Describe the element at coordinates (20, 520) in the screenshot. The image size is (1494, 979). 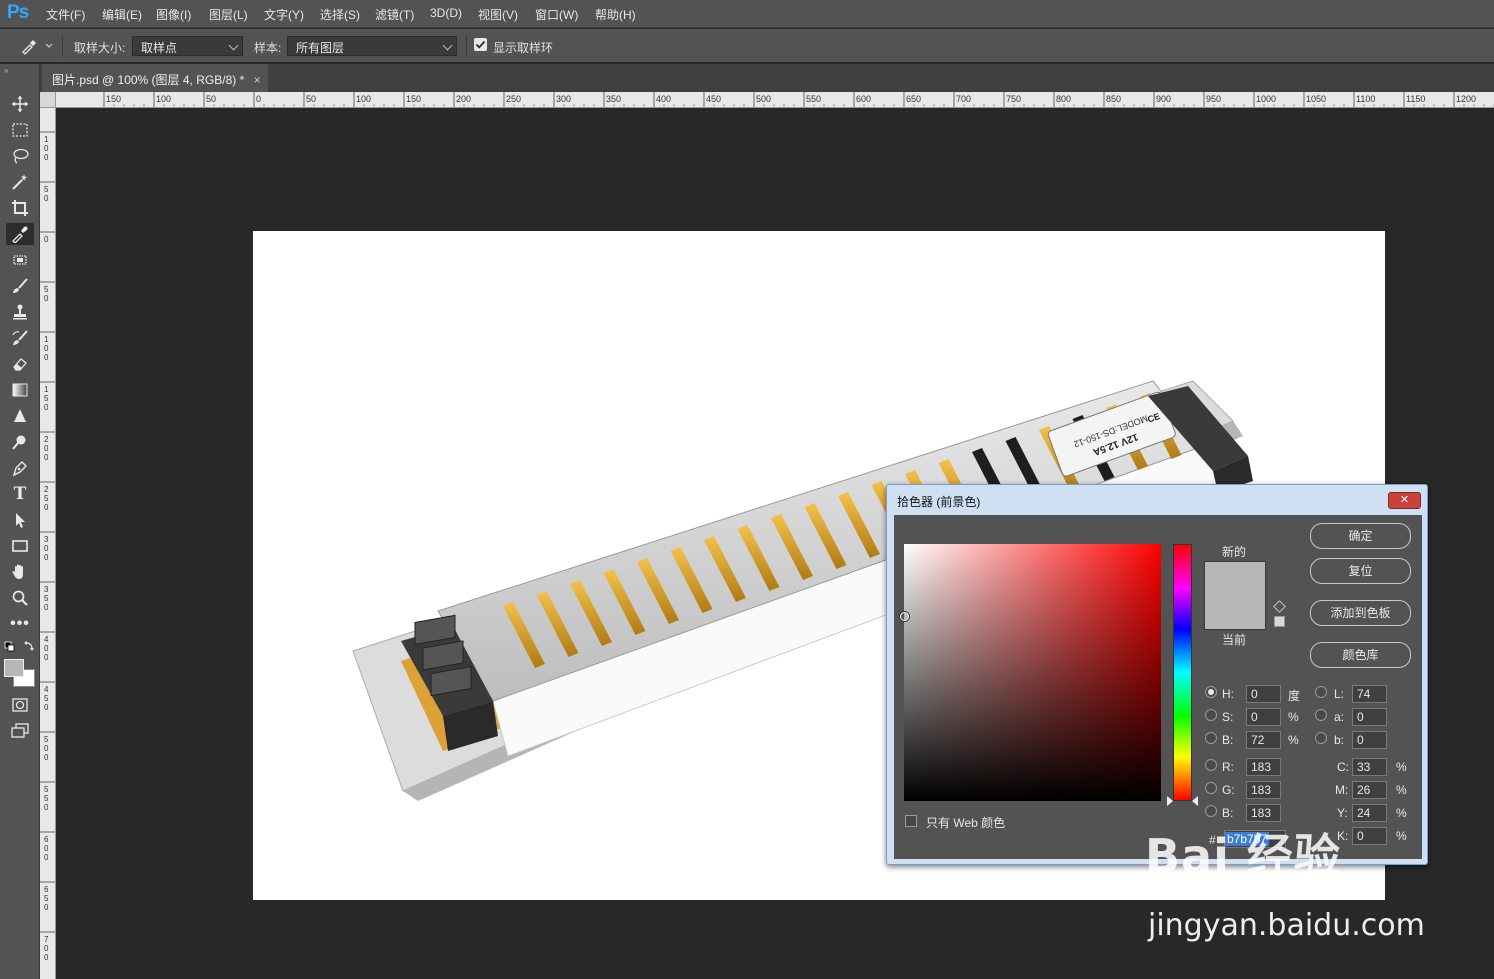
I see `path-select-tool-icon` at that location.